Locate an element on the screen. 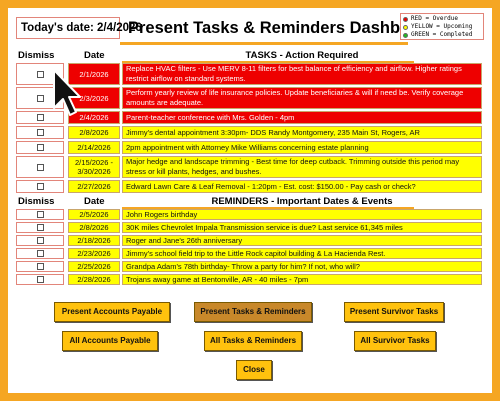 The height and width of the screenshot is (401, 500). legend-label: GREEN = Completed is located at coordinates (442, 34).